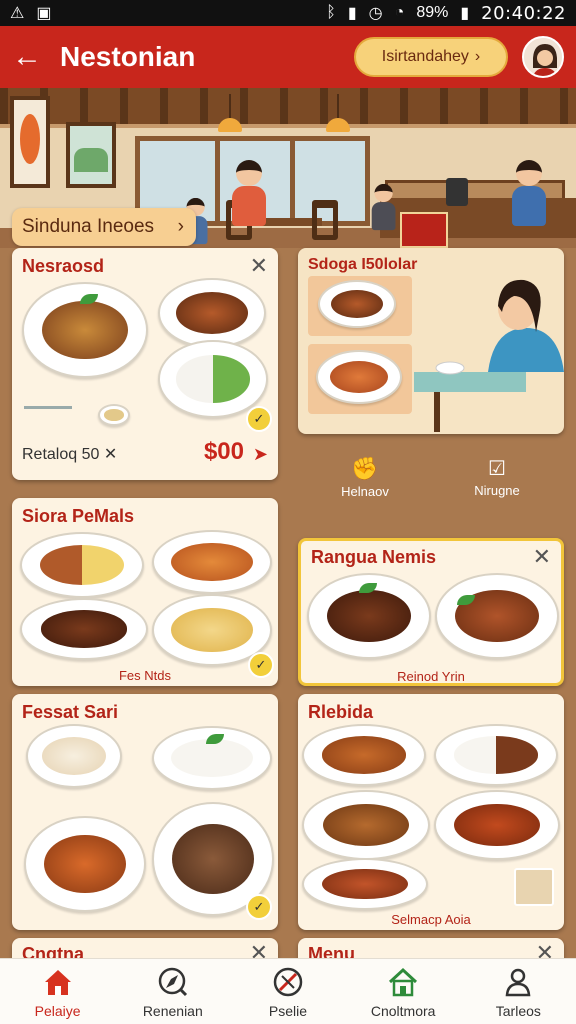 The image size is (576, 1024). Describe the element at coordinates (465, 13) in the screenshot. I see `battery-icon: ▮` at that location.